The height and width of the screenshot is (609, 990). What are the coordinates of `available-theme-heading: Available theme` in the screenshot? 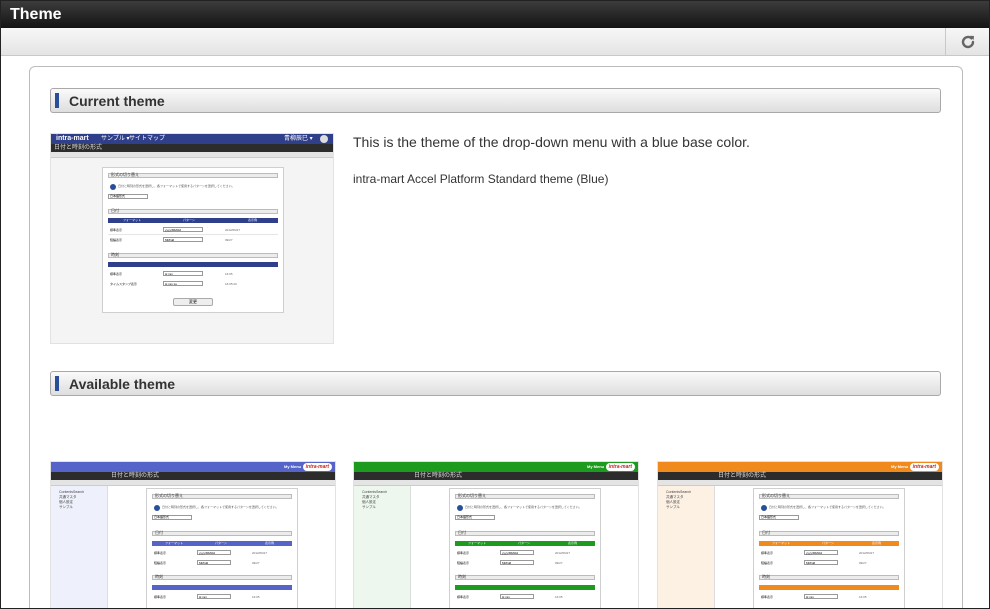 It's located at (495, 383).